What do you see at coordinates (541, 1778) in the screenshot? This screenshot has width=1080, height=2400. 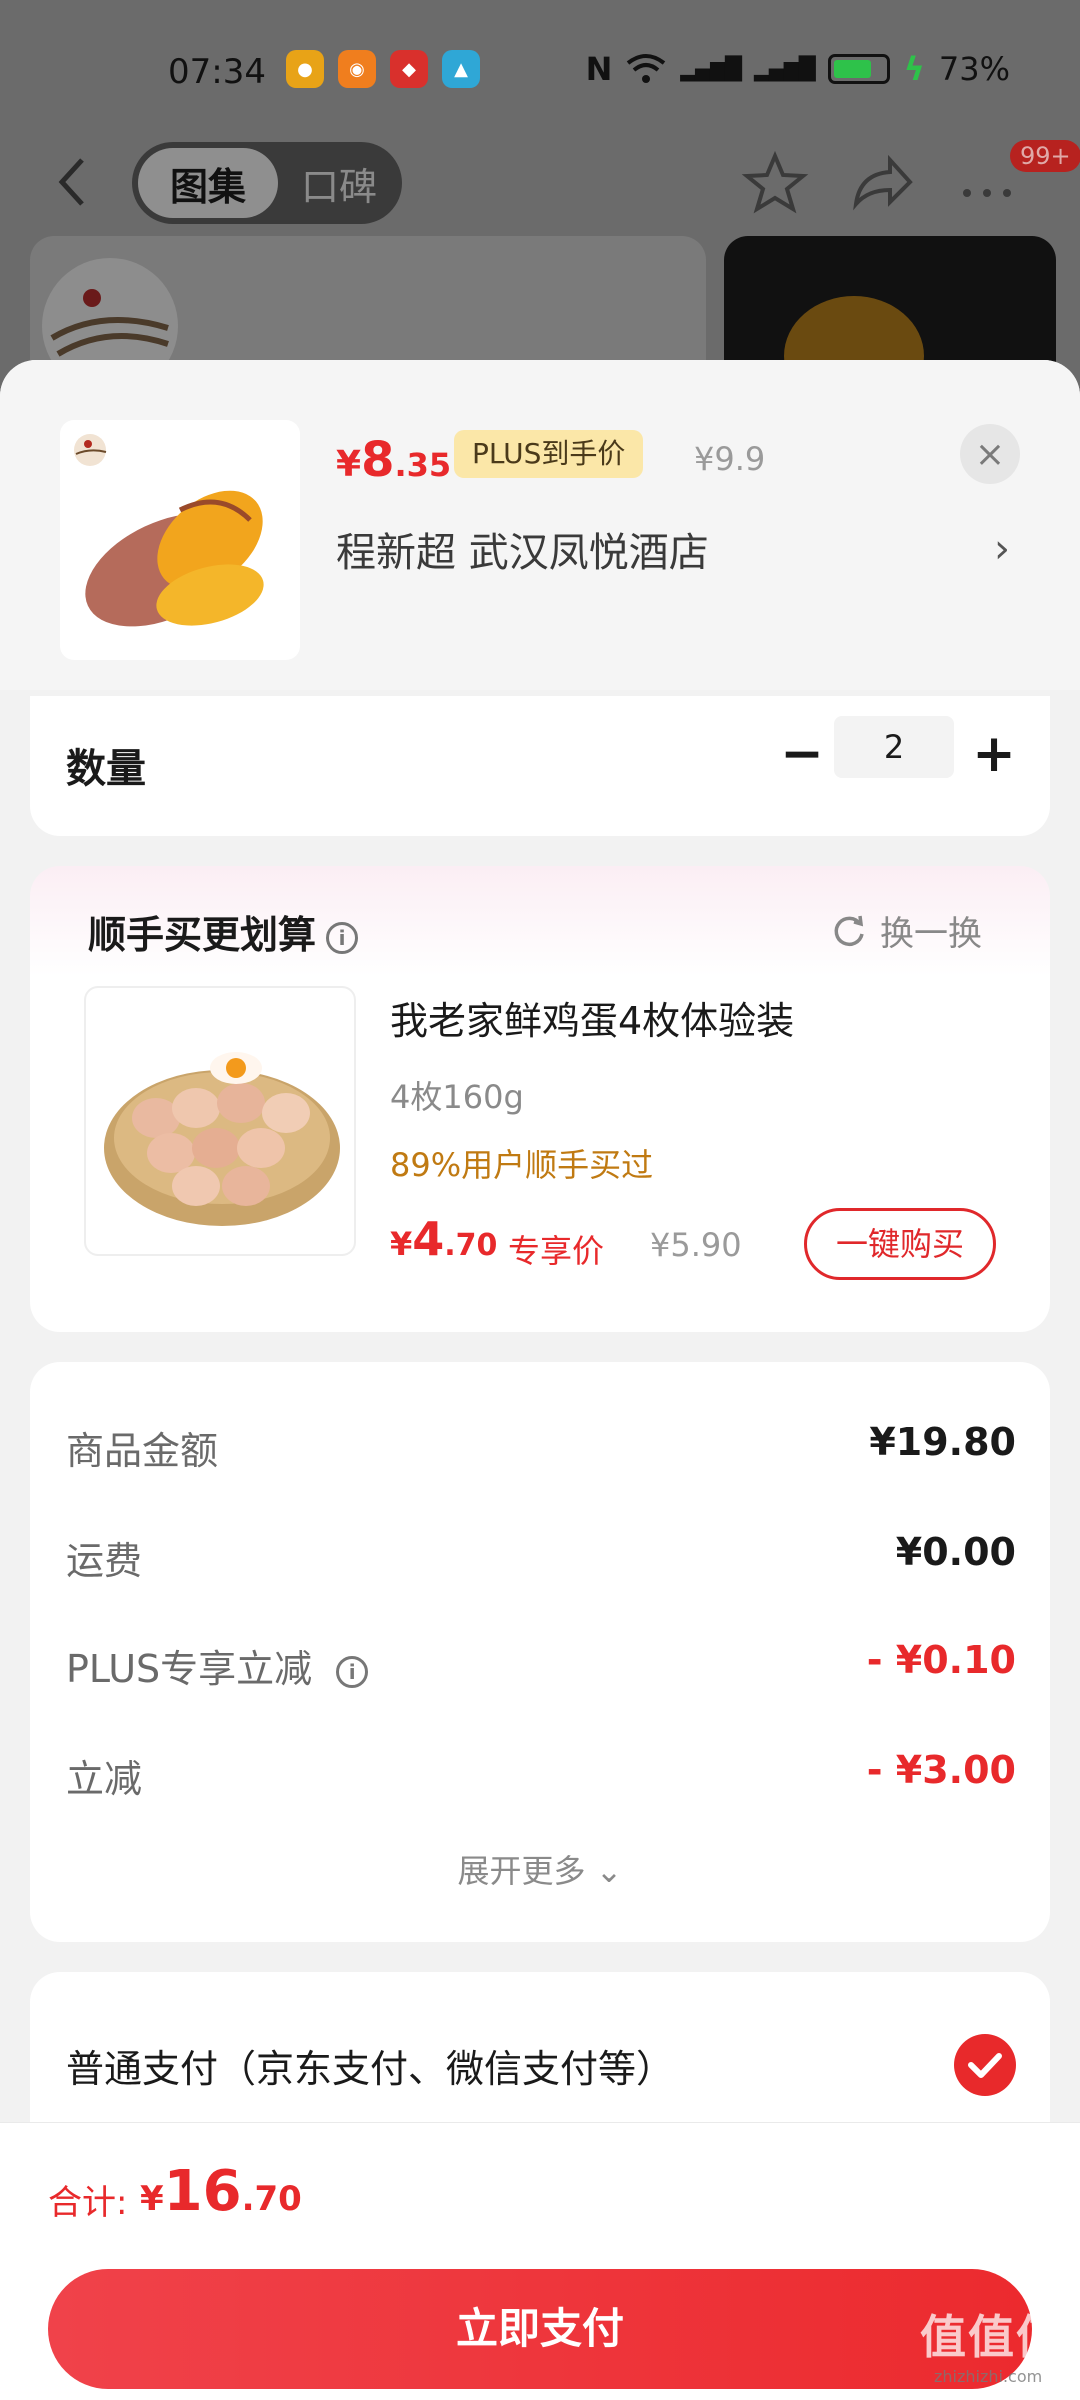 I see `summary-row: 立减 - ¥3.00` at bounding box center [541, 1778].